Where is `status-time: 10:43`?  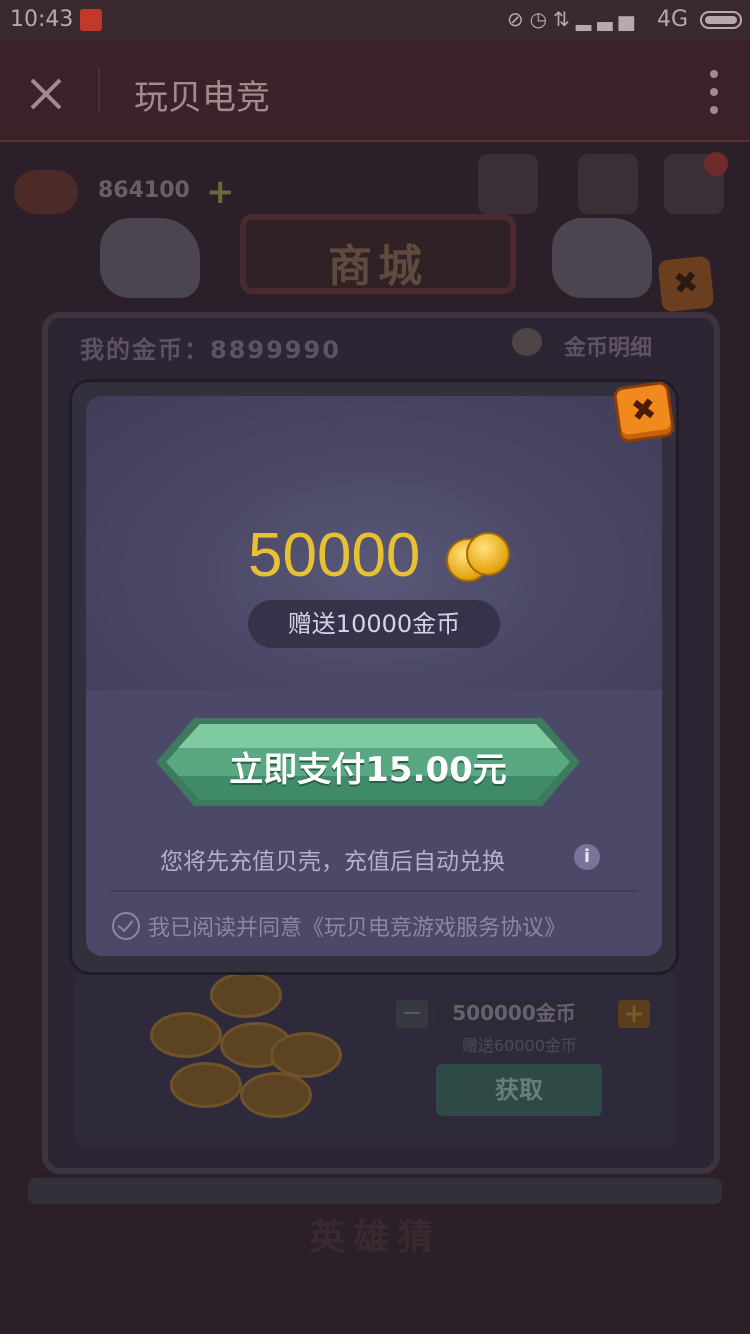 status-time: 10:43 is located at coordinates (42, 19).